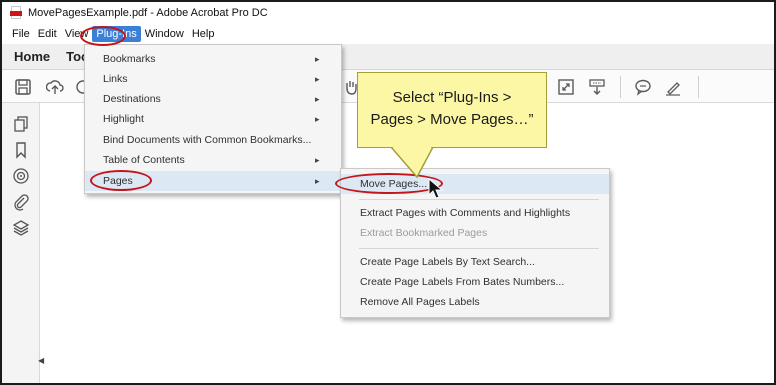 The image size is (776, 385). Describe the element at coordinates (47, 34) in the screenshot. I see `menu-edit: Edit` at that location.